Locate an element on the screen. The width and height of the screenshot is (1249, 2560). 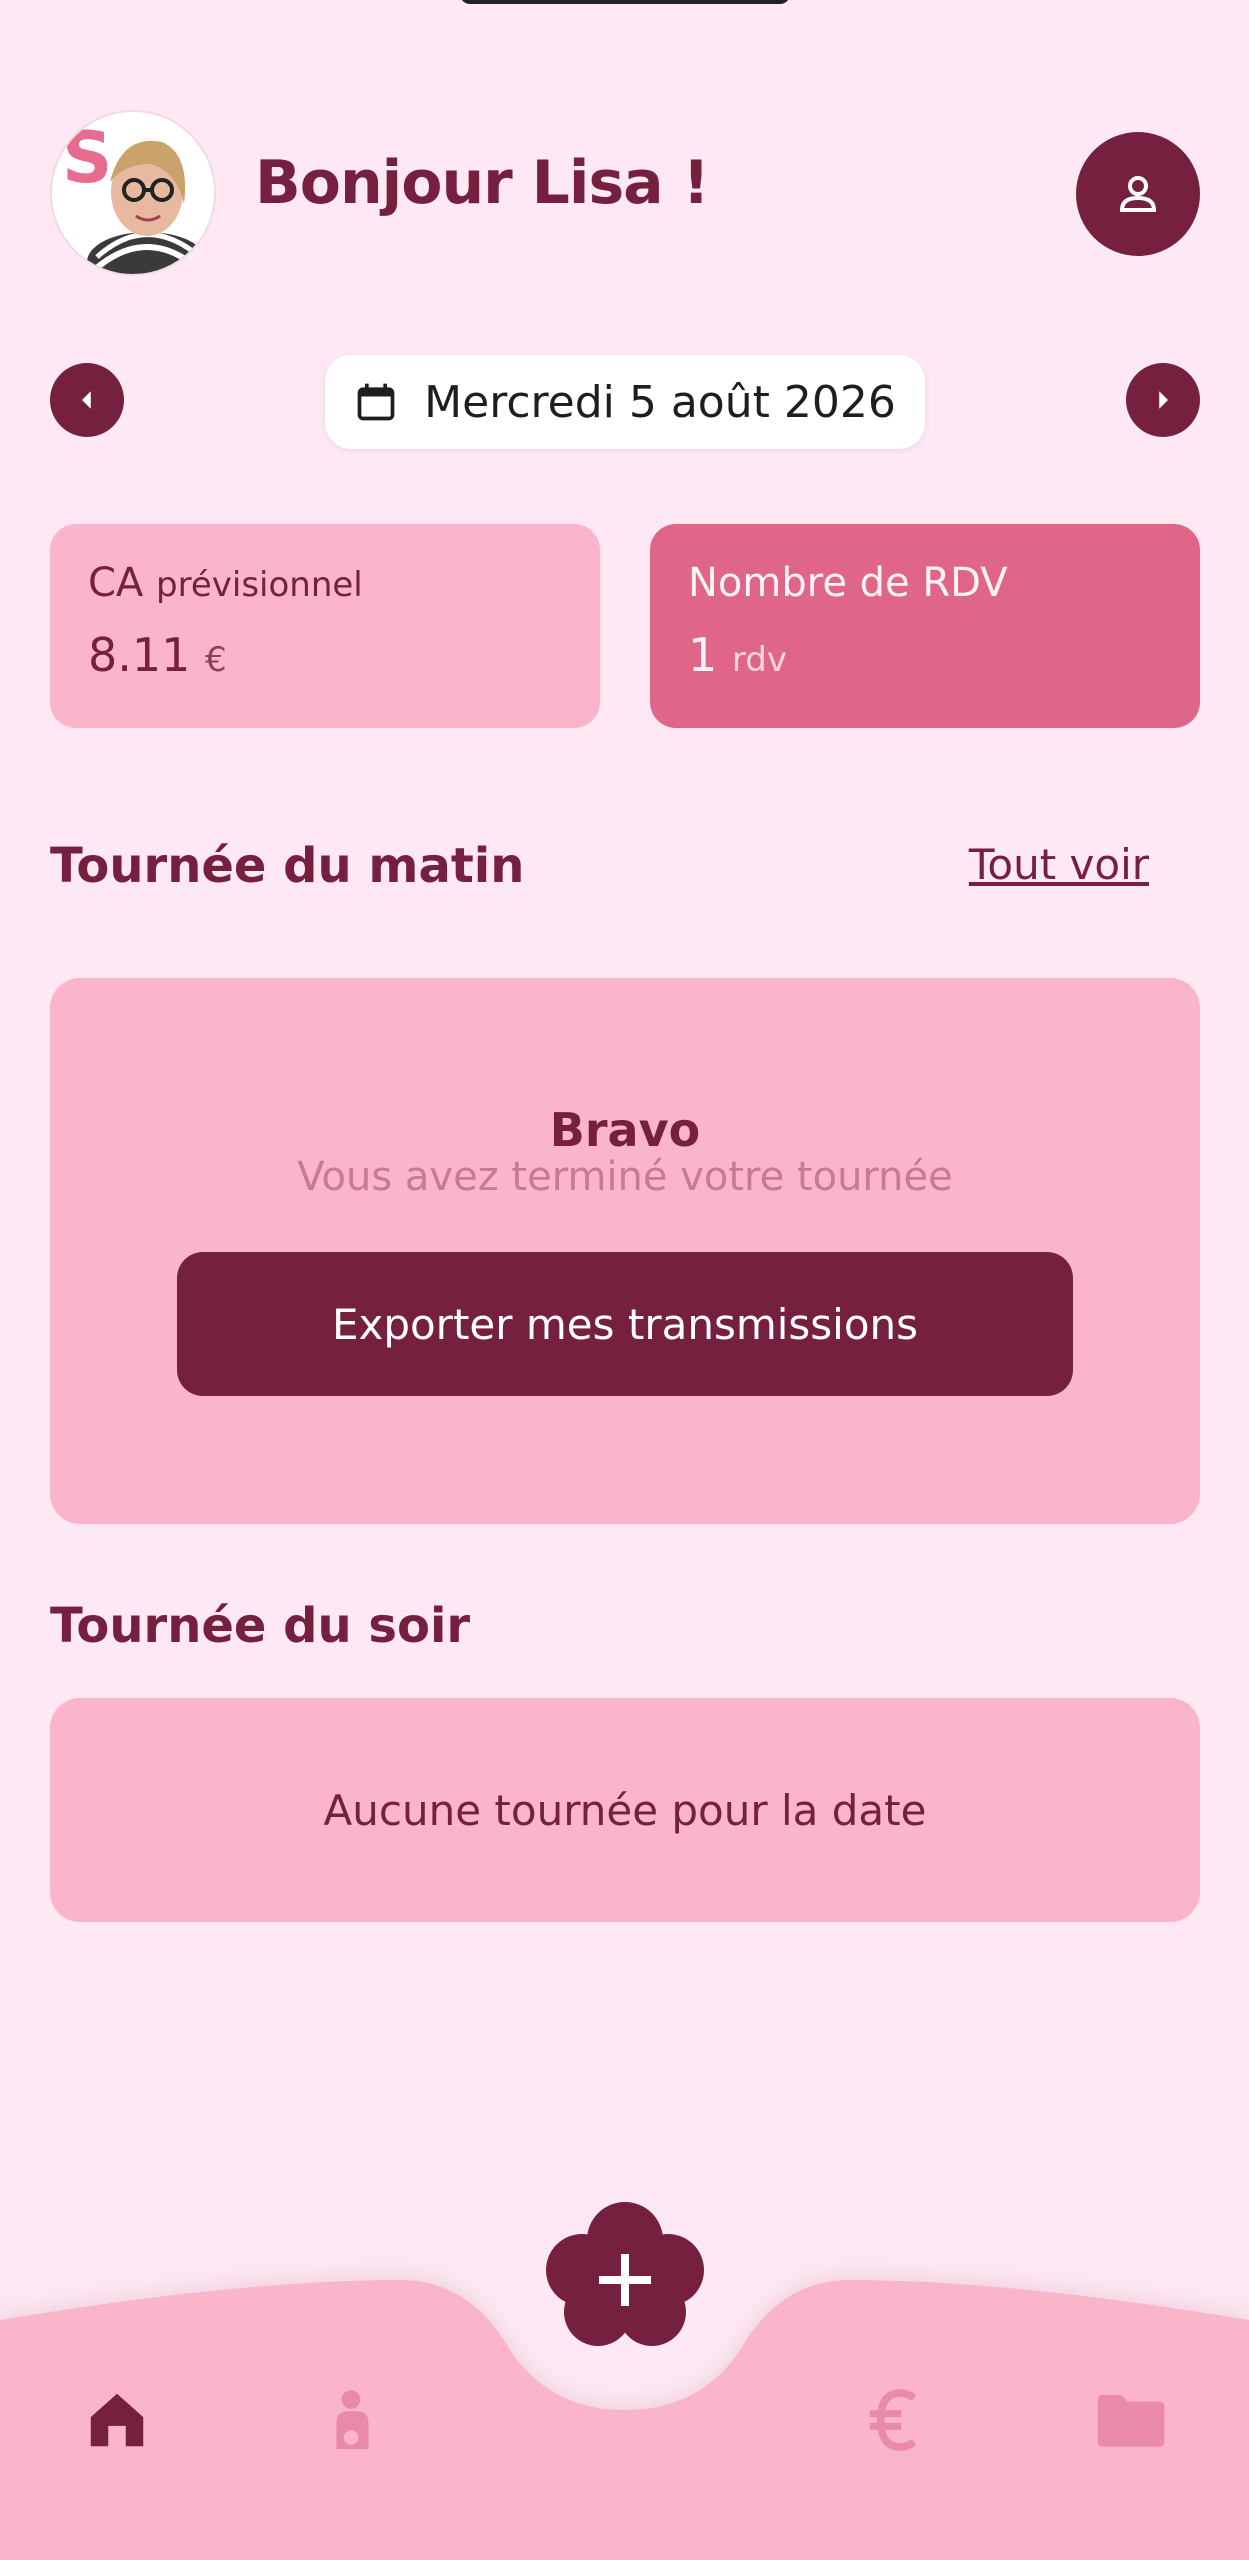
profile-button is located at coordinates (1138, 194).